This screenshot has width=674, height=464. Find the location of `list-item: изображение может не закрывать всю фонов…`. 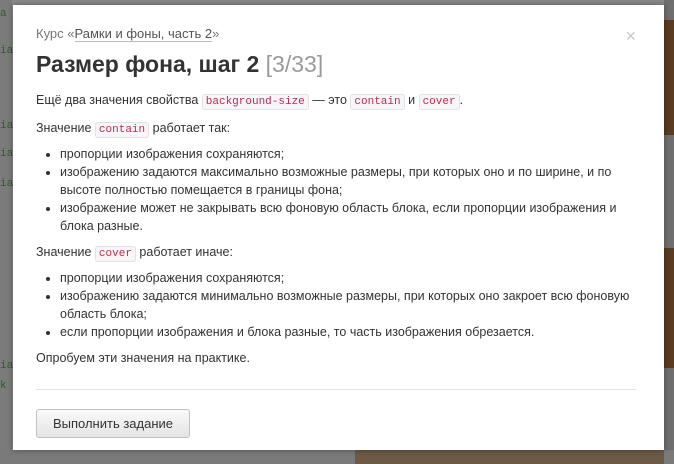

list-item: изображение может не закрывать всю фонов… is located at coordinates (348, 217).